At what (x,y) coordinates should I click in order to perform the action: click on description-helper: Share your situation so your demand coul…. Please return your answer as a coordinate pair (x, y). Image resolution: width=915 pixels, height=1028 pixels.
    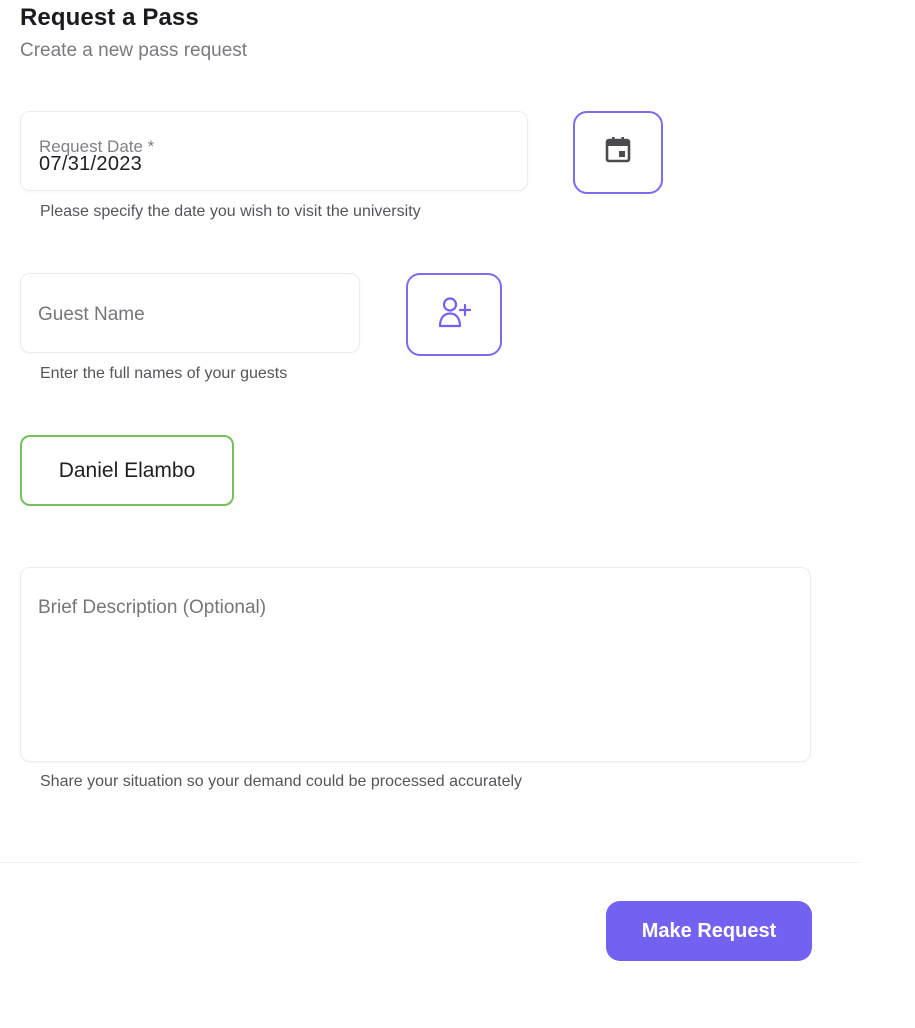
    Looking at the image, I should click on (281, 781).